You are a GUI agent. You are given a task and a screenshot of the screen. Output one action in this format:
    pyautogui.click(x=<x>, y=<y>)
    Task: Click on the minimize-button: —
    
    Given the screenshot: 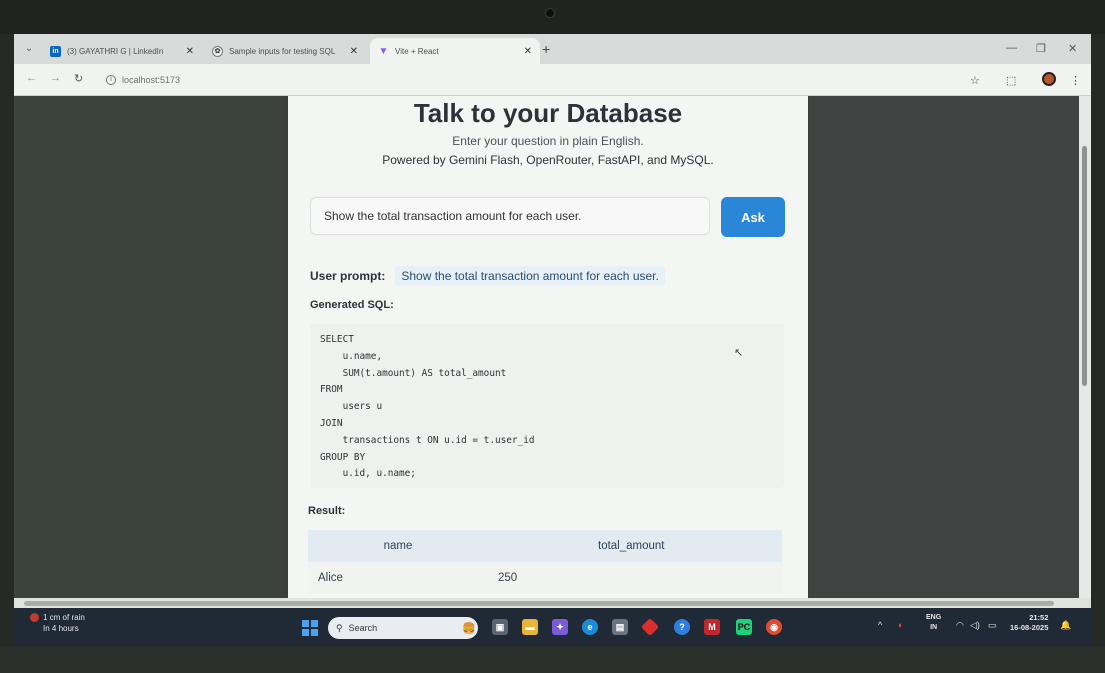 What is the action you would take?
    pyautogui.click(x=1011, y=48)
    